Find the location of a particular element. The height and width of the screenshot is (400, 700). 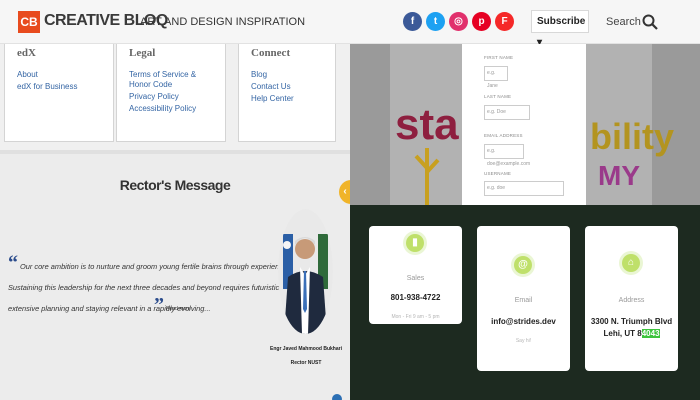

footer-link-honor: Honor Code is located at coordinates (150, 84).